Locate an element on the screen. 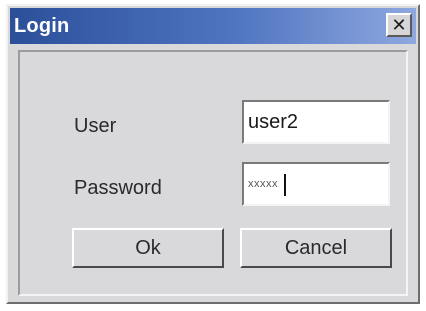 The height and width of the screenshot is (311, 426). user-label: User is located at coordinates (95, 126).